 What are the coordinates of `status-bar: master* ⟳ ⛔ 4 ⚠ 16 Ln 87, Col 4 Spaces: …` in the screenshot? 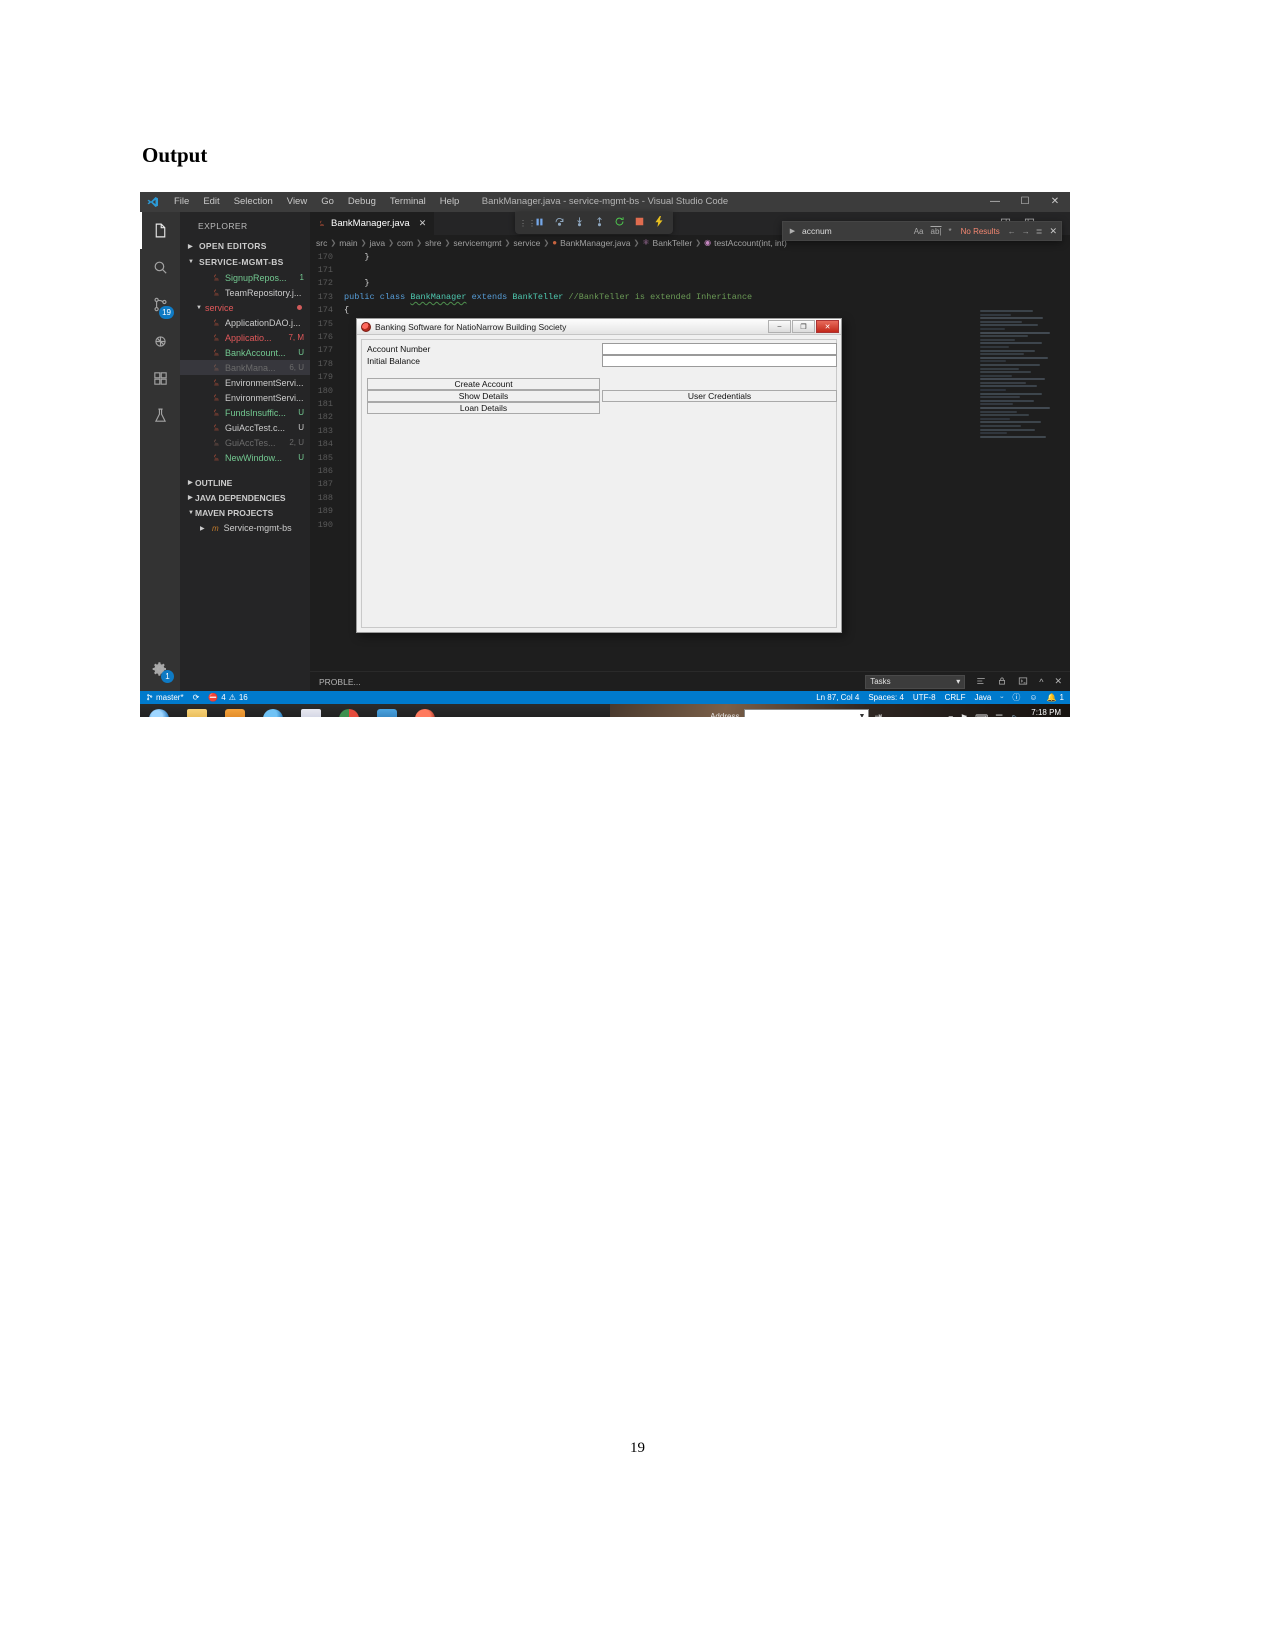 It's located at (605, 697).